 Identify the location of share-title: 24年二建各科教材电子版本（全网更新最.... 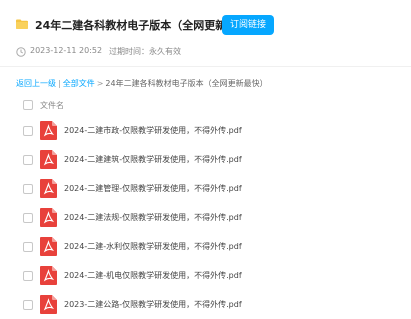
(142, 25).